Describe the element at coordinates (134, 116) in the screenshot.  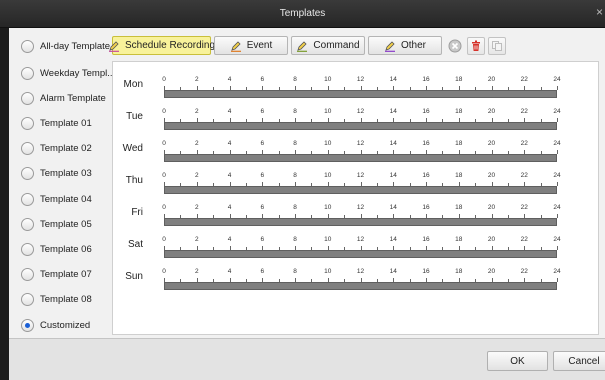
I see `day-label: Tue` at that location.